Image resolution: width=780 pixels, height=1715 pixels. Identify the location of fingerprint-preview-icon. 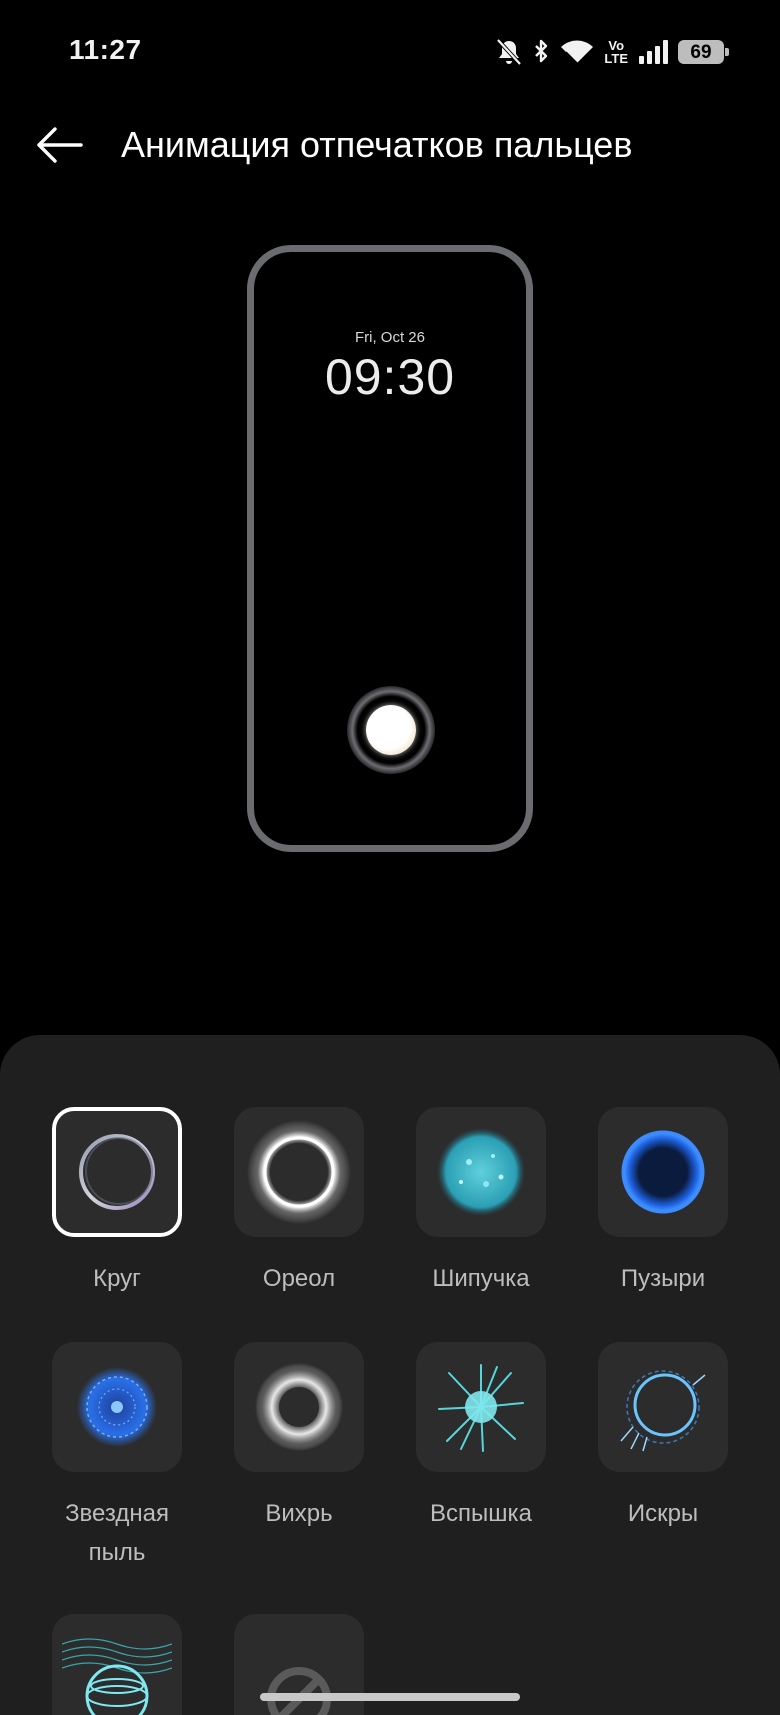
(391, 730).